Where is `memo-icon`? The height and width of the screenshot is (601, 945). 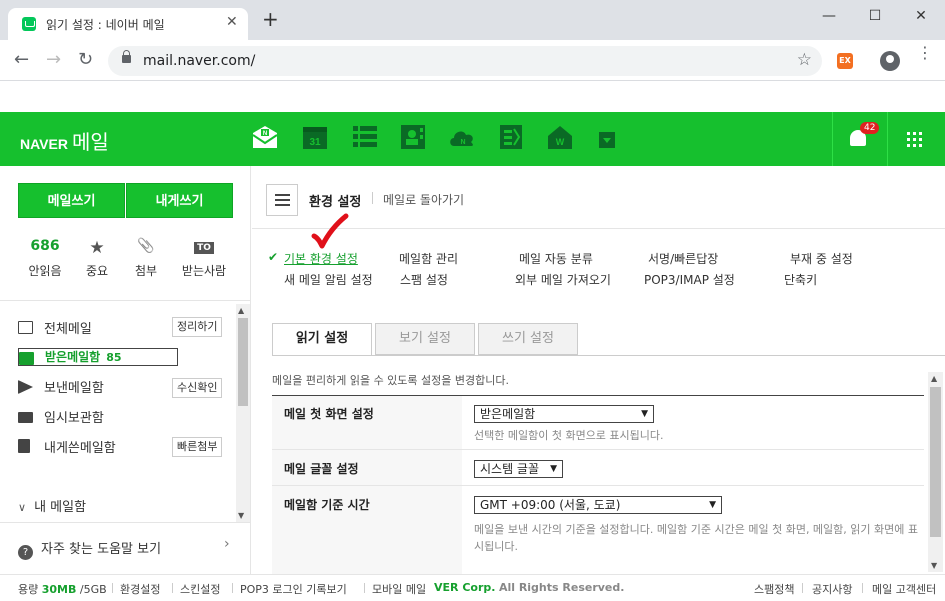 memo-icon is located at coordinates (511, 137).